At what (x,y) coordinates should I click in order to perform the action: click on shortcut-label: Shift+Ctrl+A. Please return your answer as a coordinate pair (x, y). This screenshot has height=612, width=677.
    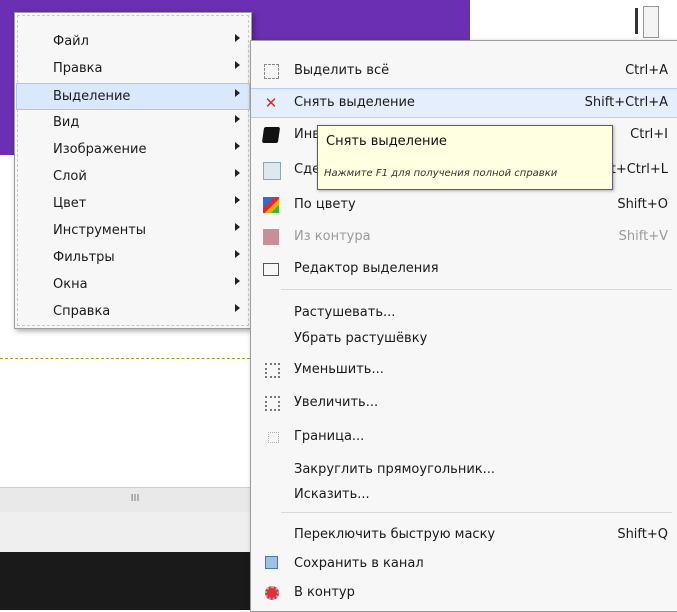
    Looking at the image, I should click on (626, 102).